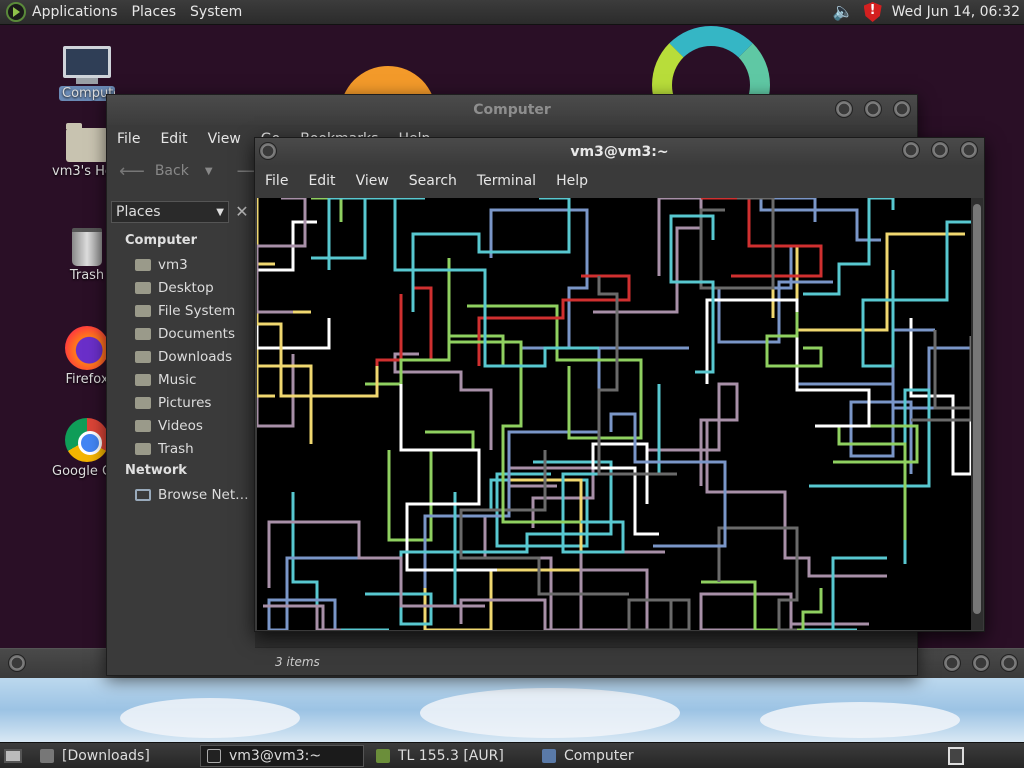 This screenshot has height=768, width=1024. What do you see at coordinates (506, 181) in the screenshot?
I see `menu-terminal: Terminal` at bounding box center [506, 181].